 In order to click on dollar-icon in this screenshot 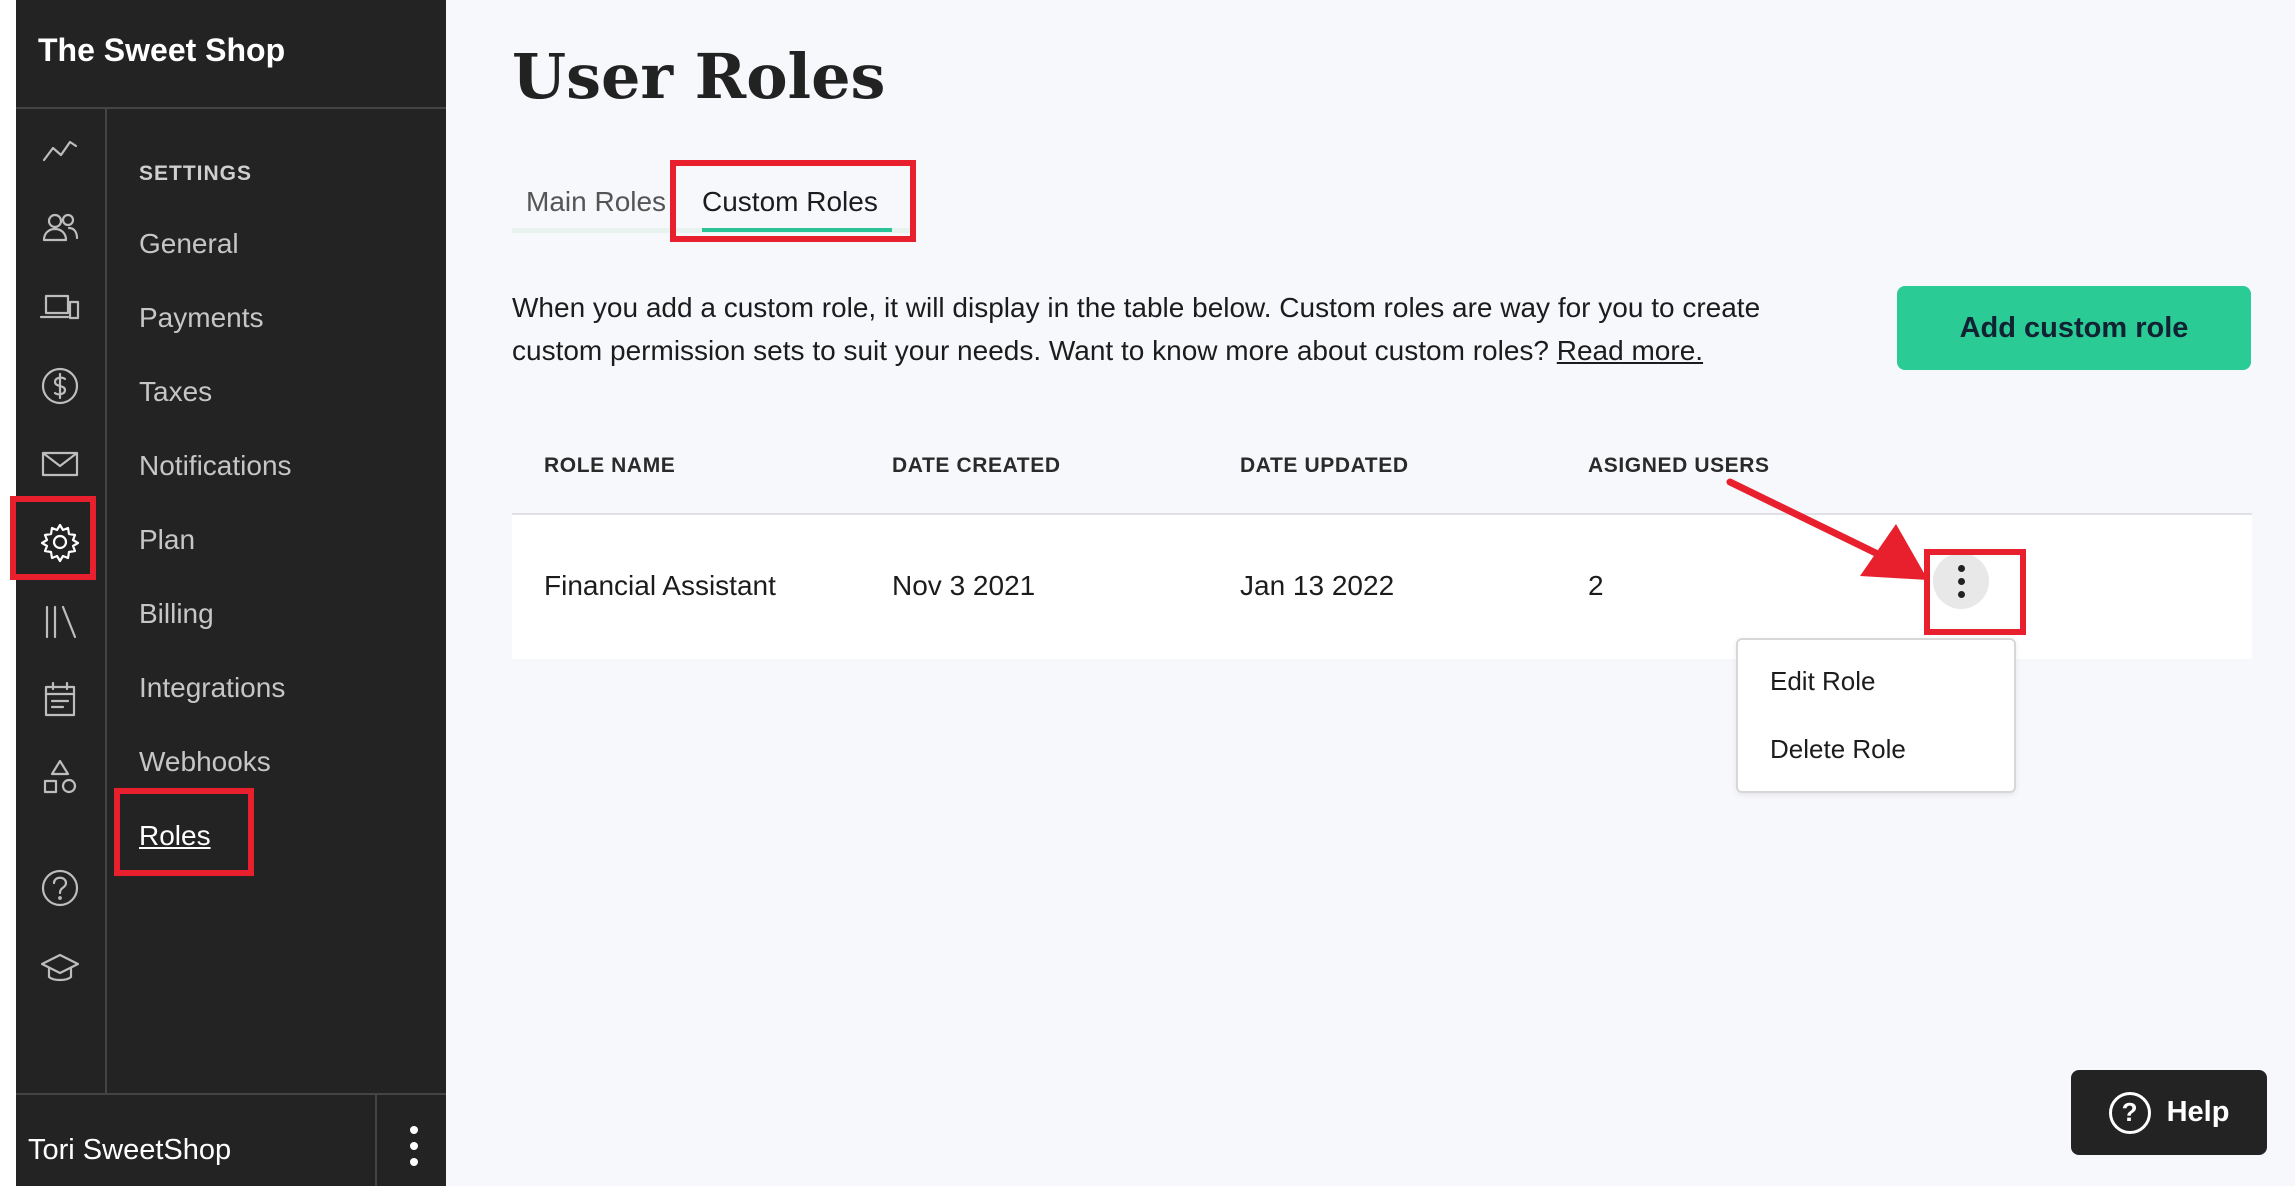, I will do `click(60, 386)`.